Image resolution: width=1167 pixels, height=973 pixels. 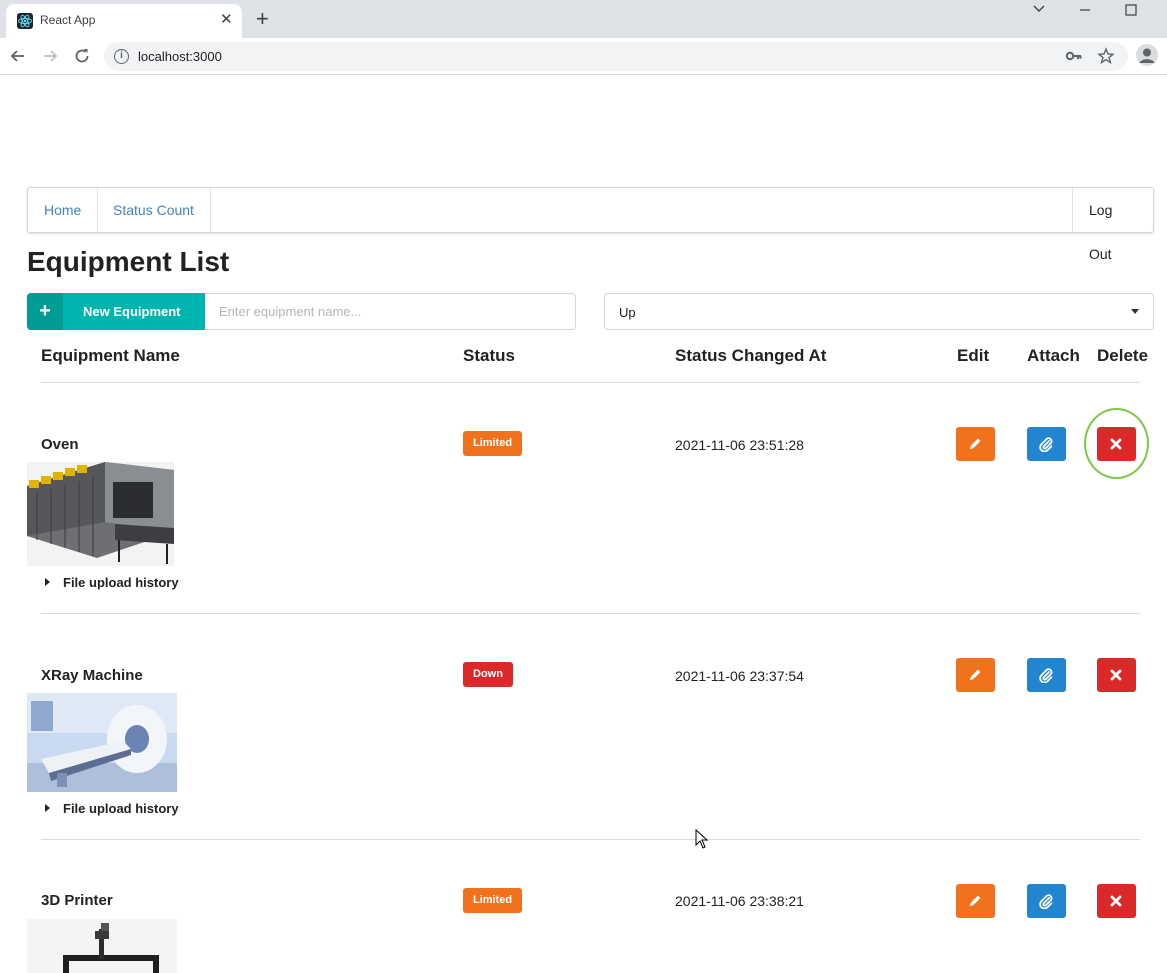 What do you see at coordinates (627, 312) in the screenshot?
I see `status-filter-value: Up` at bounding box center [627, 312].